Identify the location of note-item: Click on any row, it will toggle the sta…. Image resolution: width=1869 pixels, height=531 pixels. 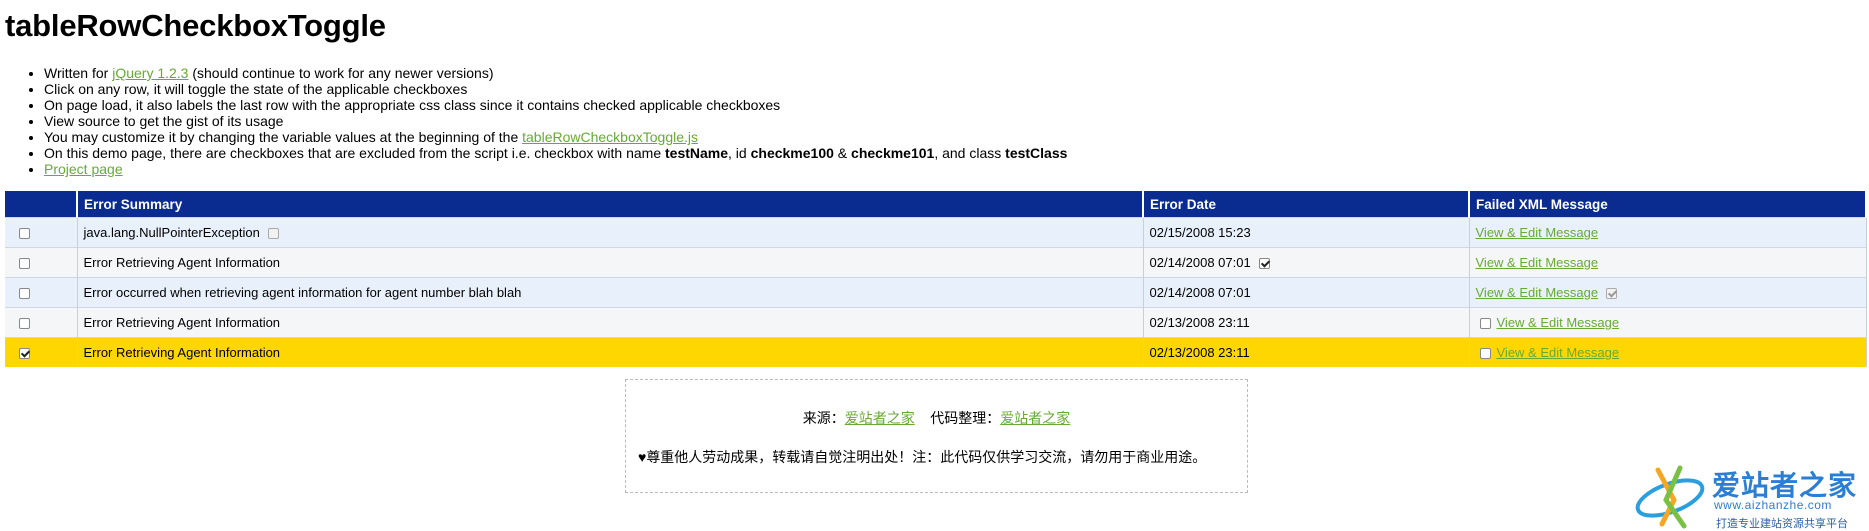
(555, 89).